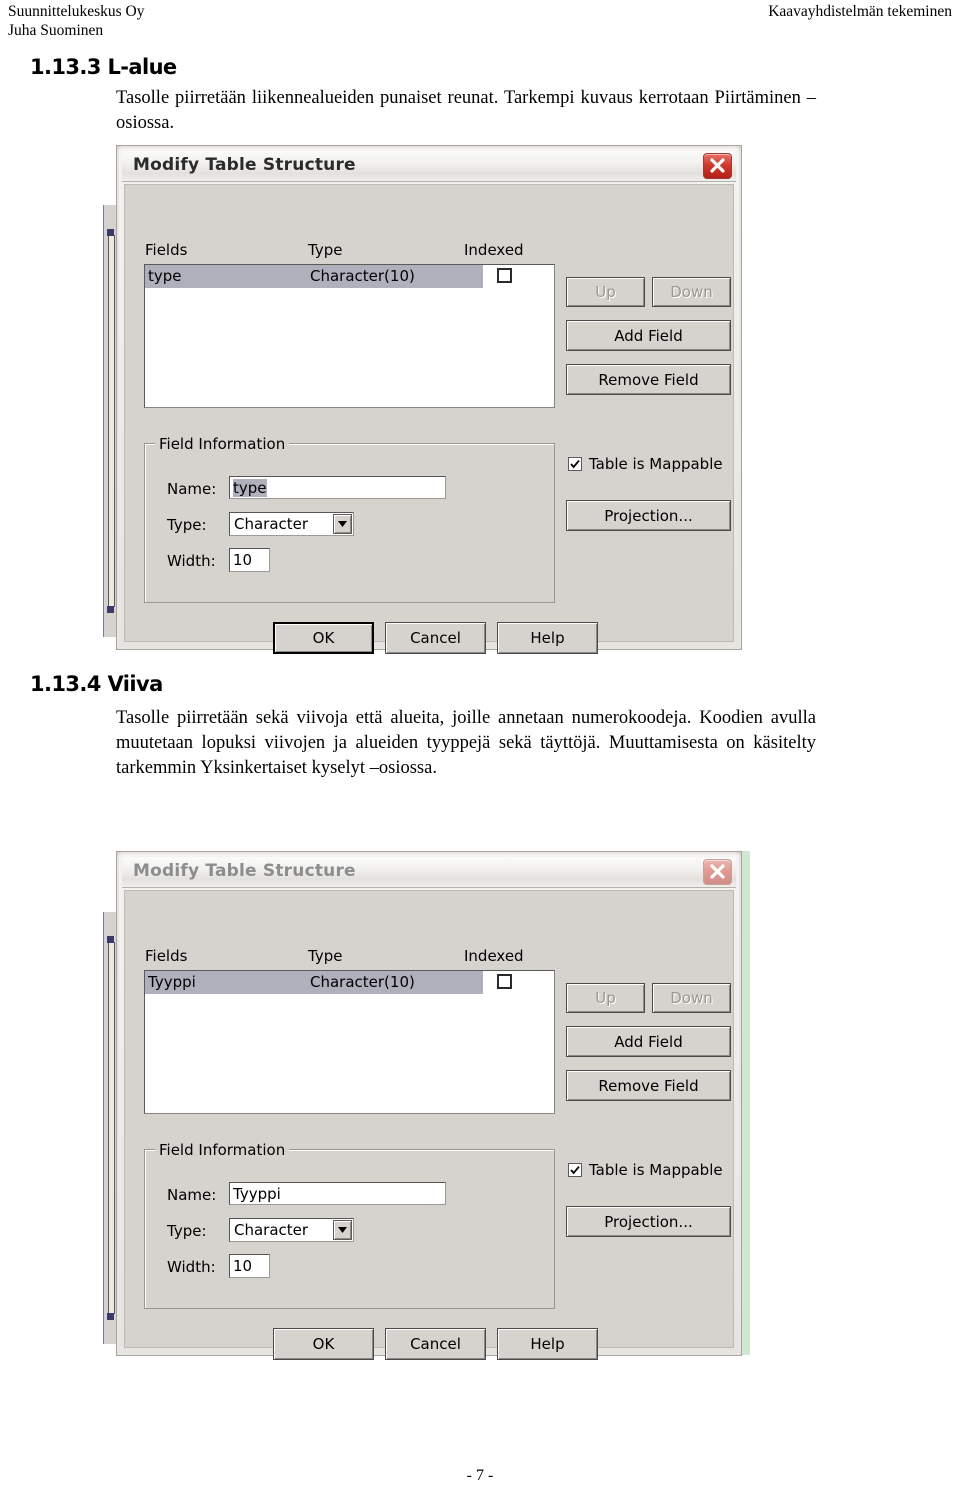  I want to click on name-input-value: Tyyppi, so click(257, 1193).